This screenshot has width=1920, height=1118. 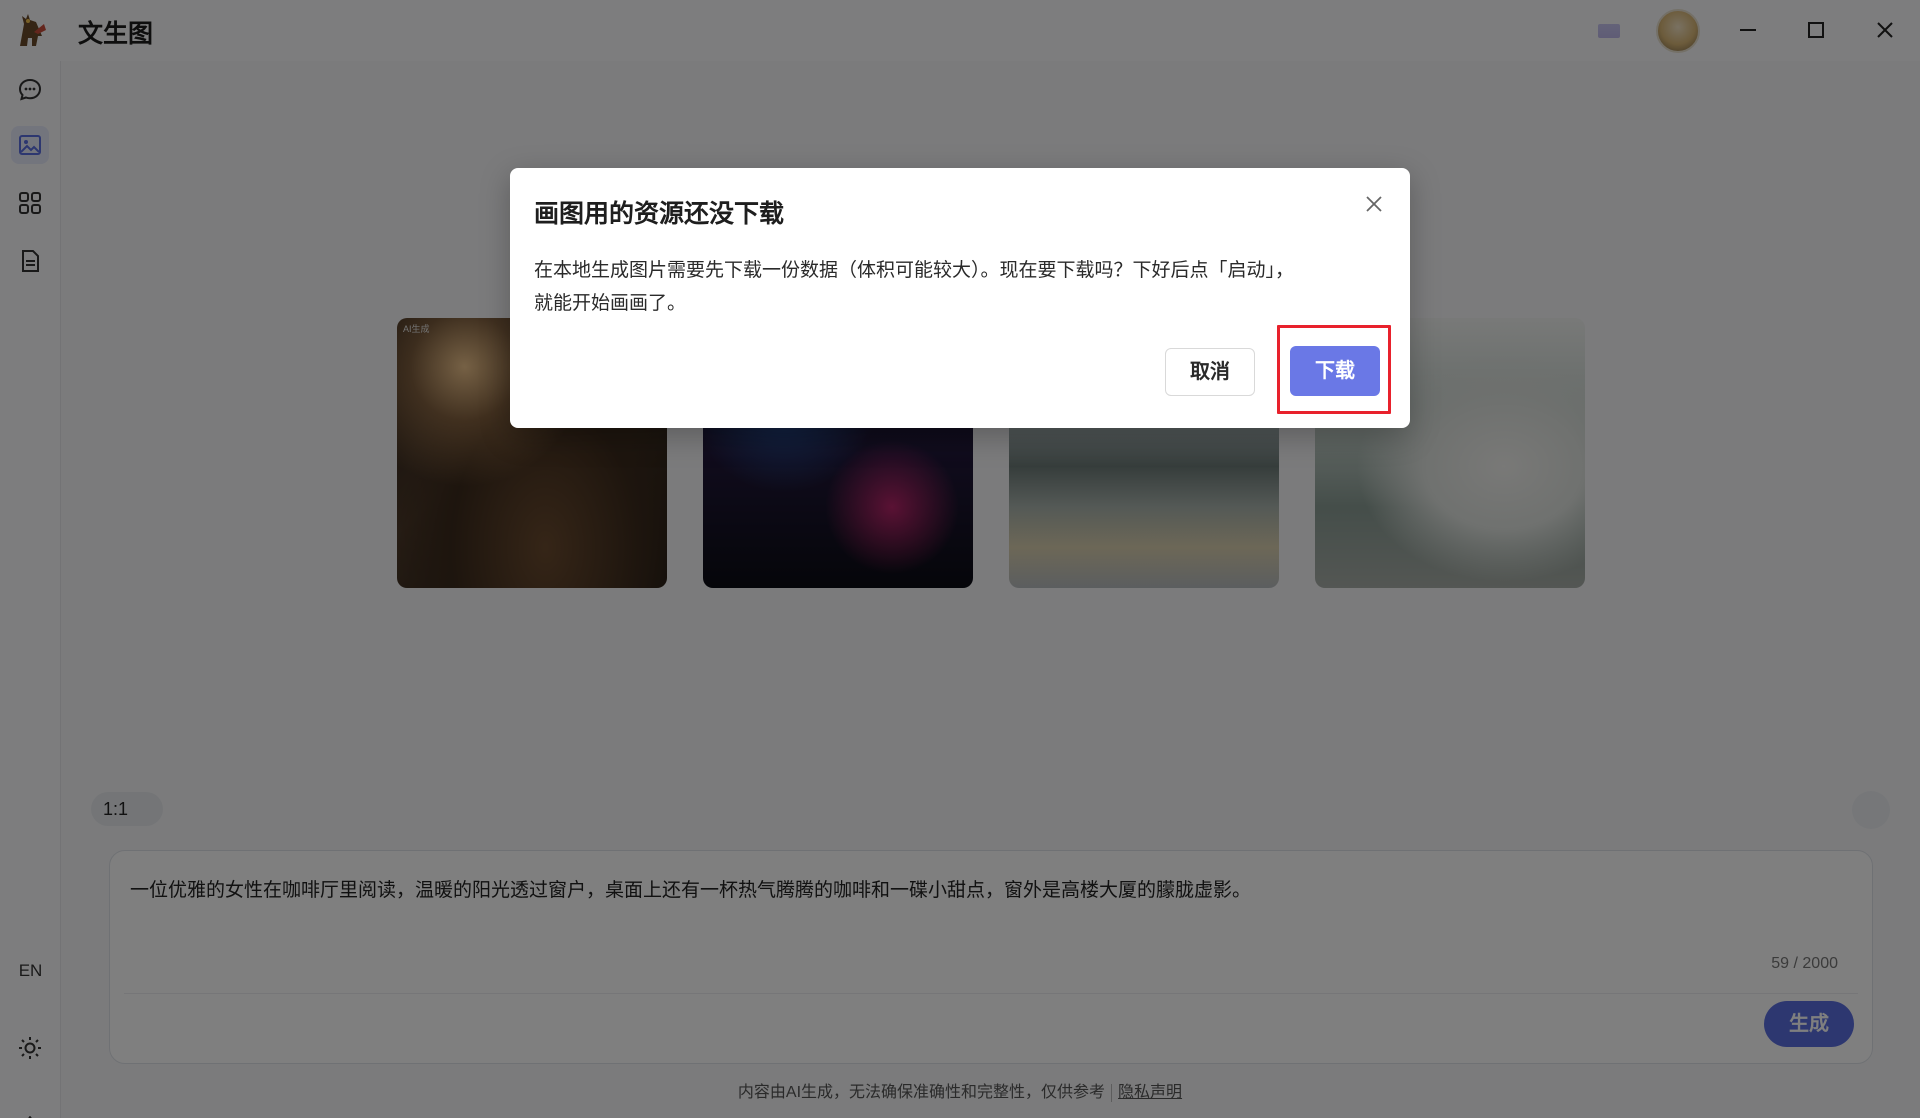 I want to click on cancel-button: 取消, so click(x=1210, y=372).